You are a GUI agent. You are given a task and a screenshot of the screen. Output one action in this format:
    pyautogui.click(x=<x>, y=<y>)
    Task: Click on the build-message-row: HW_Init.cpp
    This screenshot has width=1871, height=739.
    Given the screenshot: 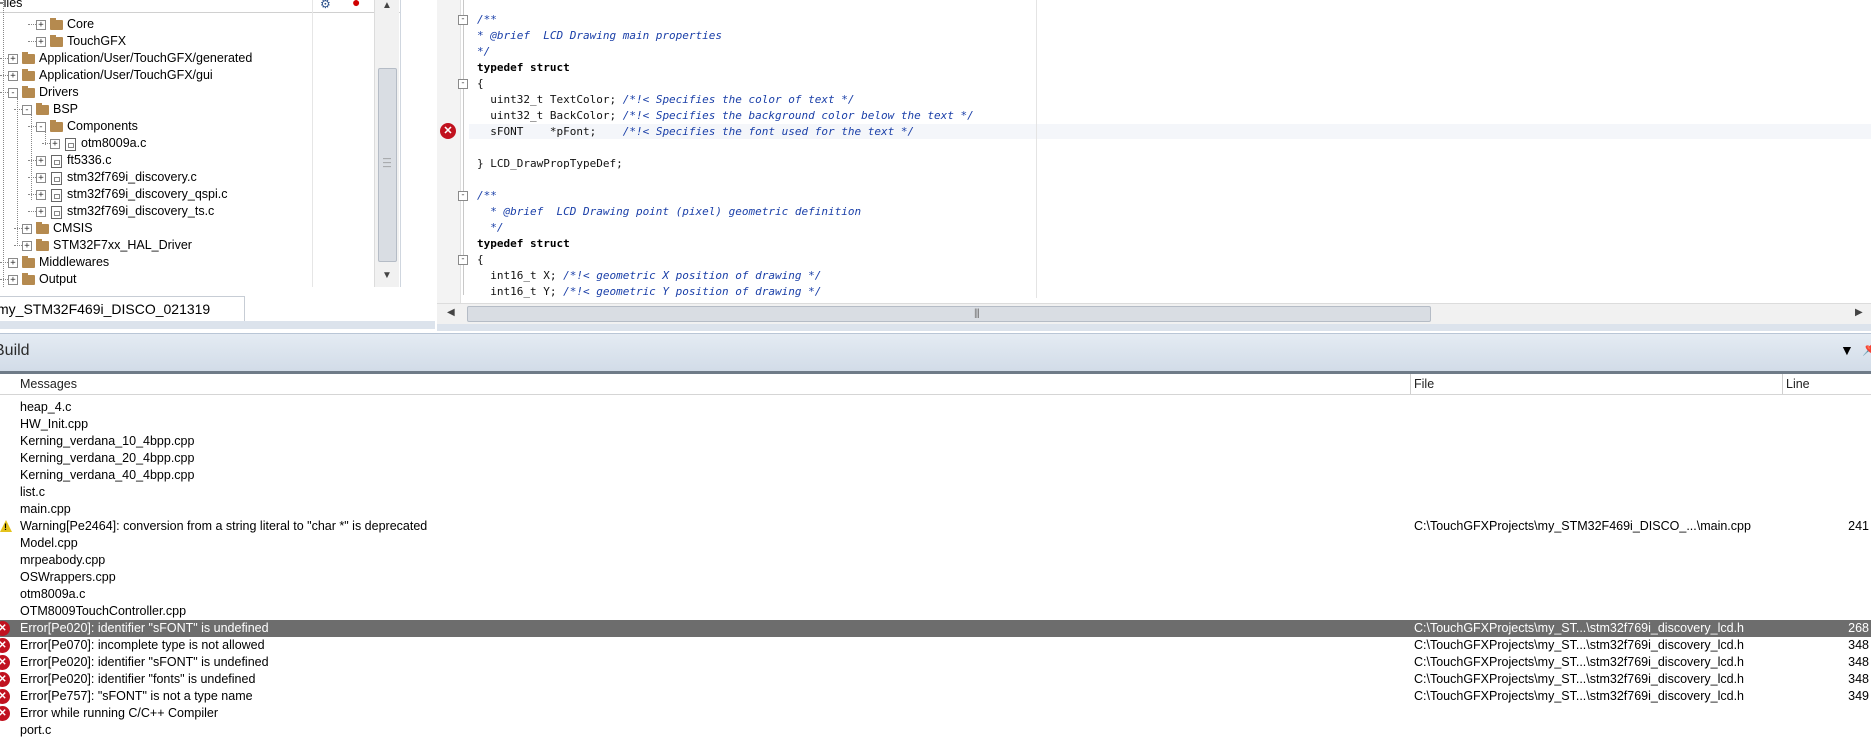 What is the action you would take?
    pyautogui.click(x=935, y=424)
    